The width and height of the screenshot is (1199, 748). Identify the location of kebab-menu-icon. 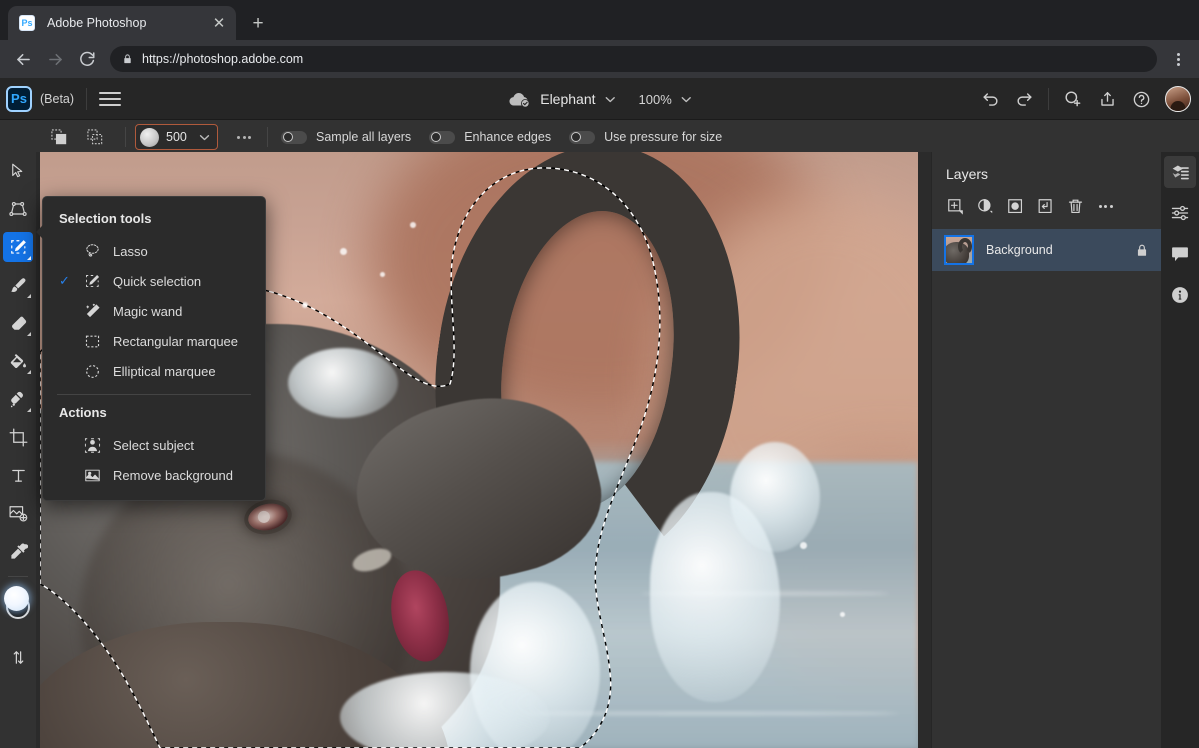
(1178, 59).